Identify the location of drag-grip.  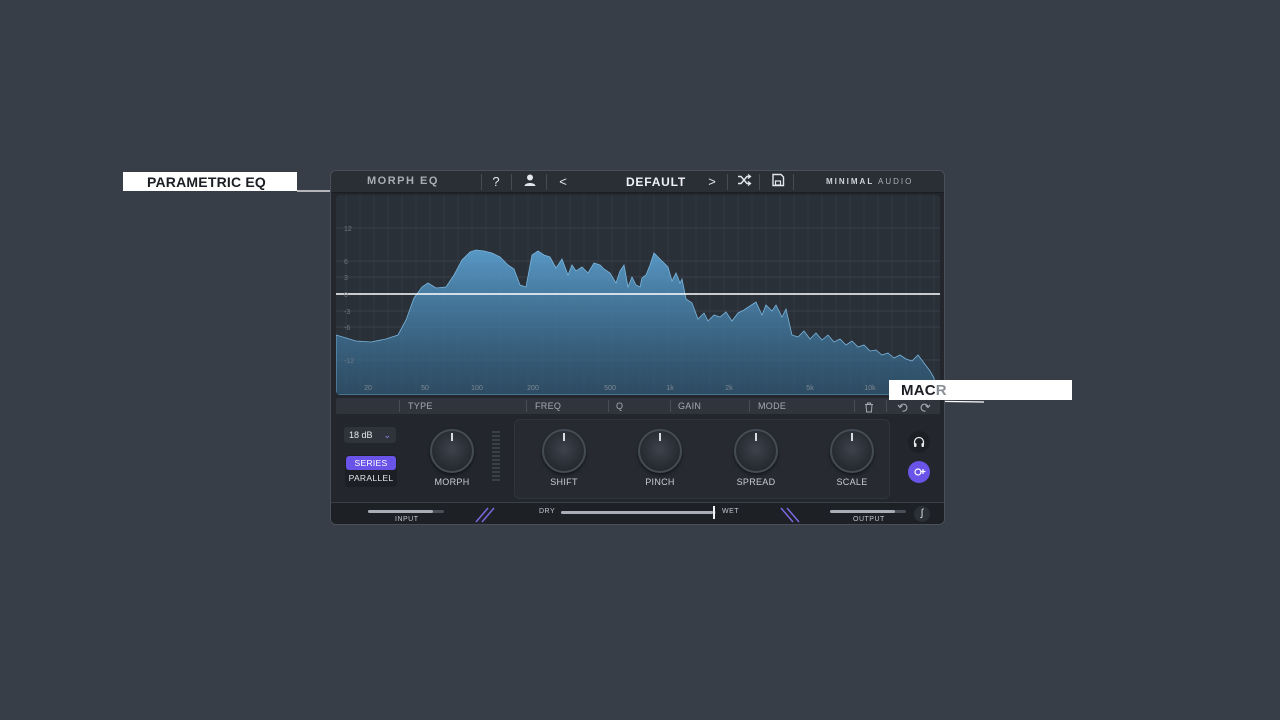
(496, 456).